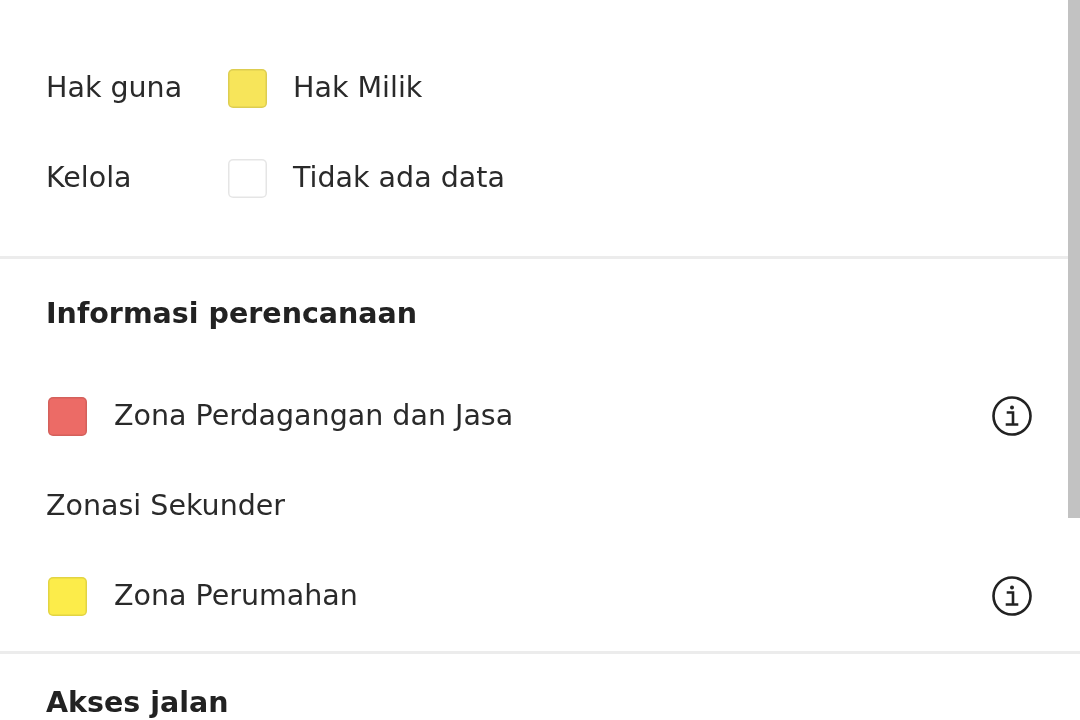  Describe the element at coordinates (232, 314) in the screenshot. I see `section-title: Informasi perencanaan` at that location.